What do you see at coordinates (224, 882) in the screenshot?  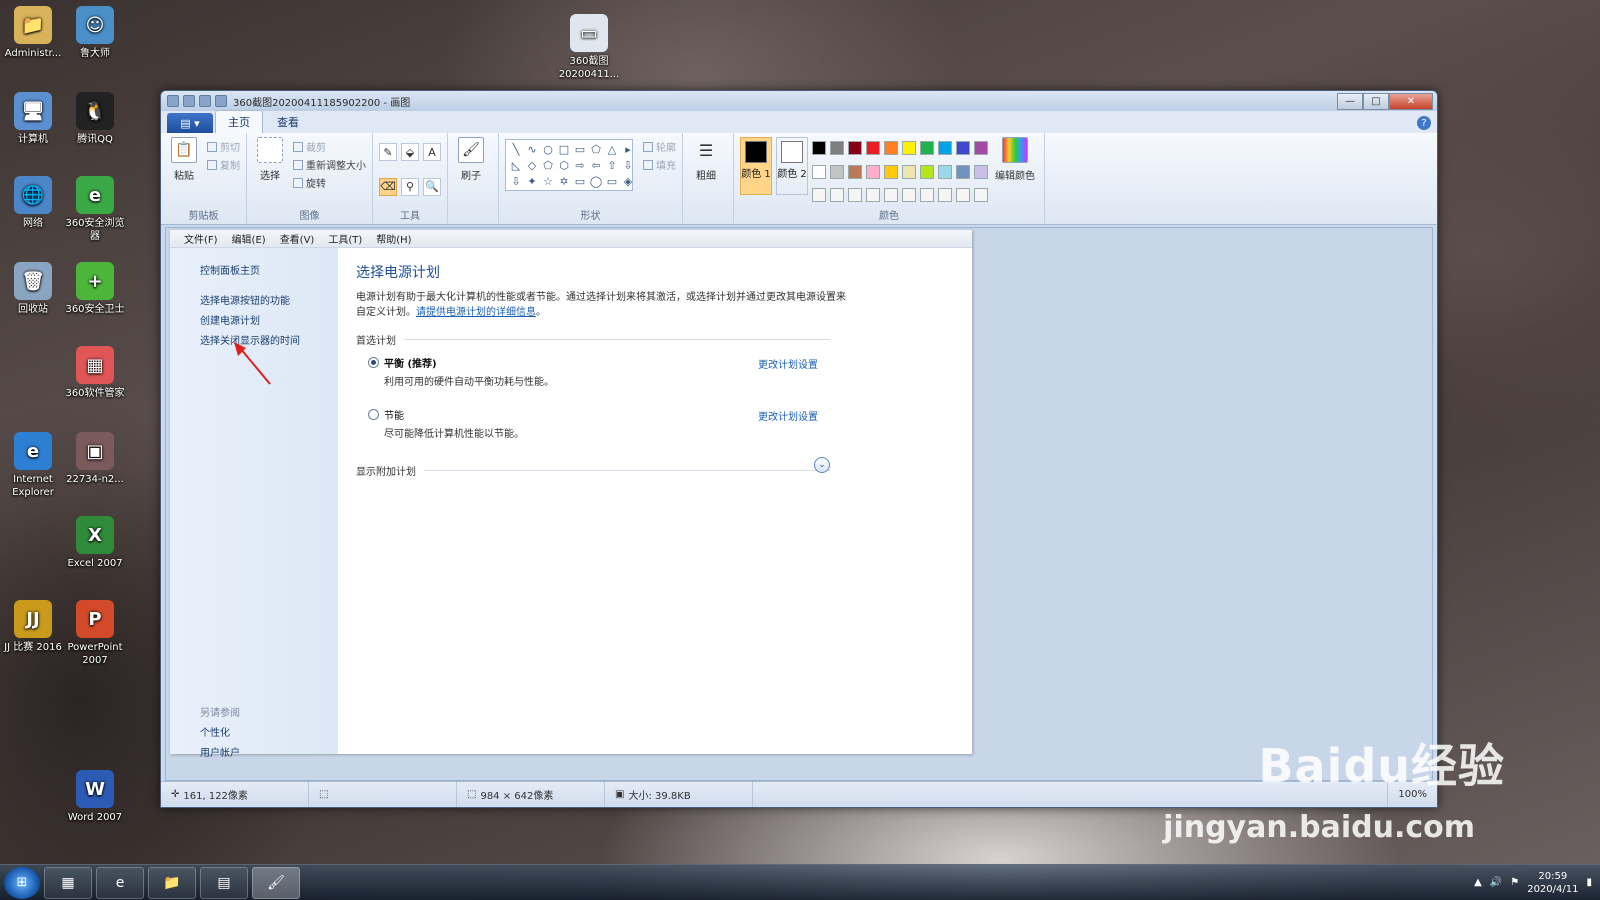 I see `taskbar-control-panel: ▤` at bounding box center [224, 882].